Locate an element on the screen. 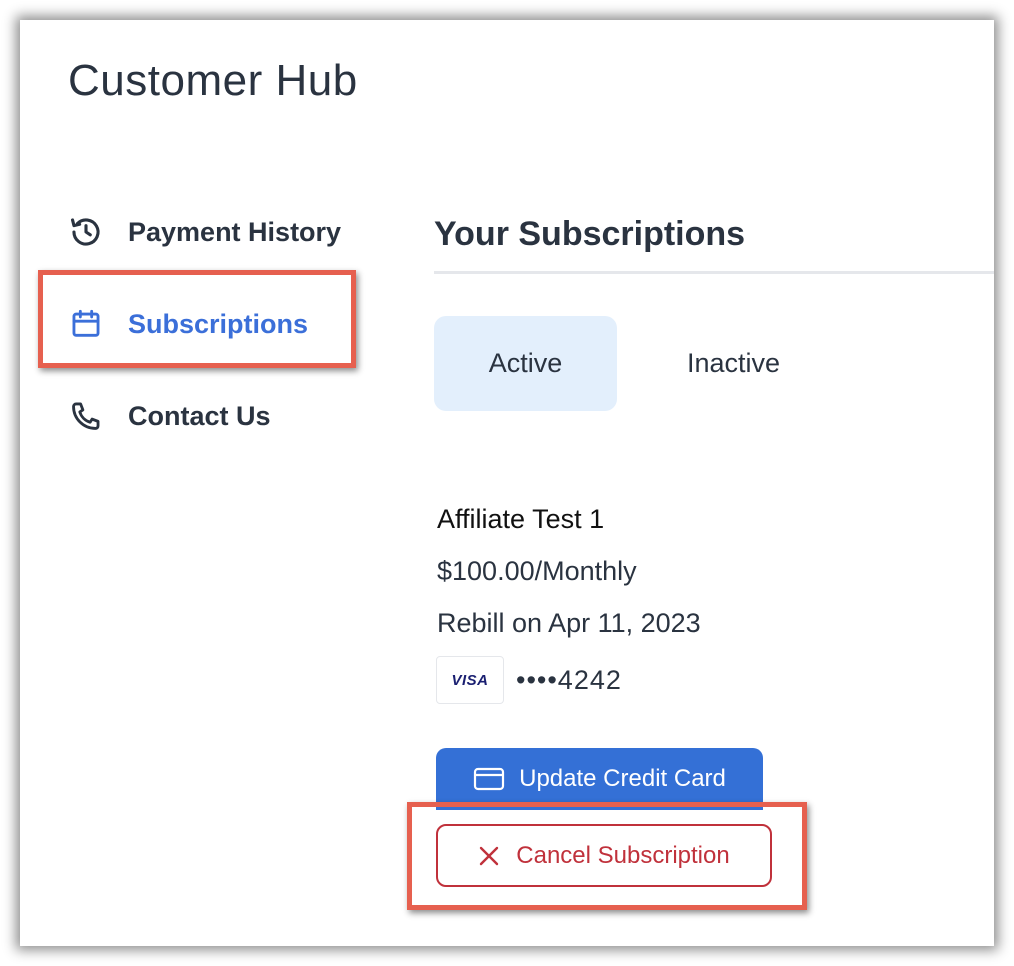  credit-card-icon is located at coordinates (489, 779).